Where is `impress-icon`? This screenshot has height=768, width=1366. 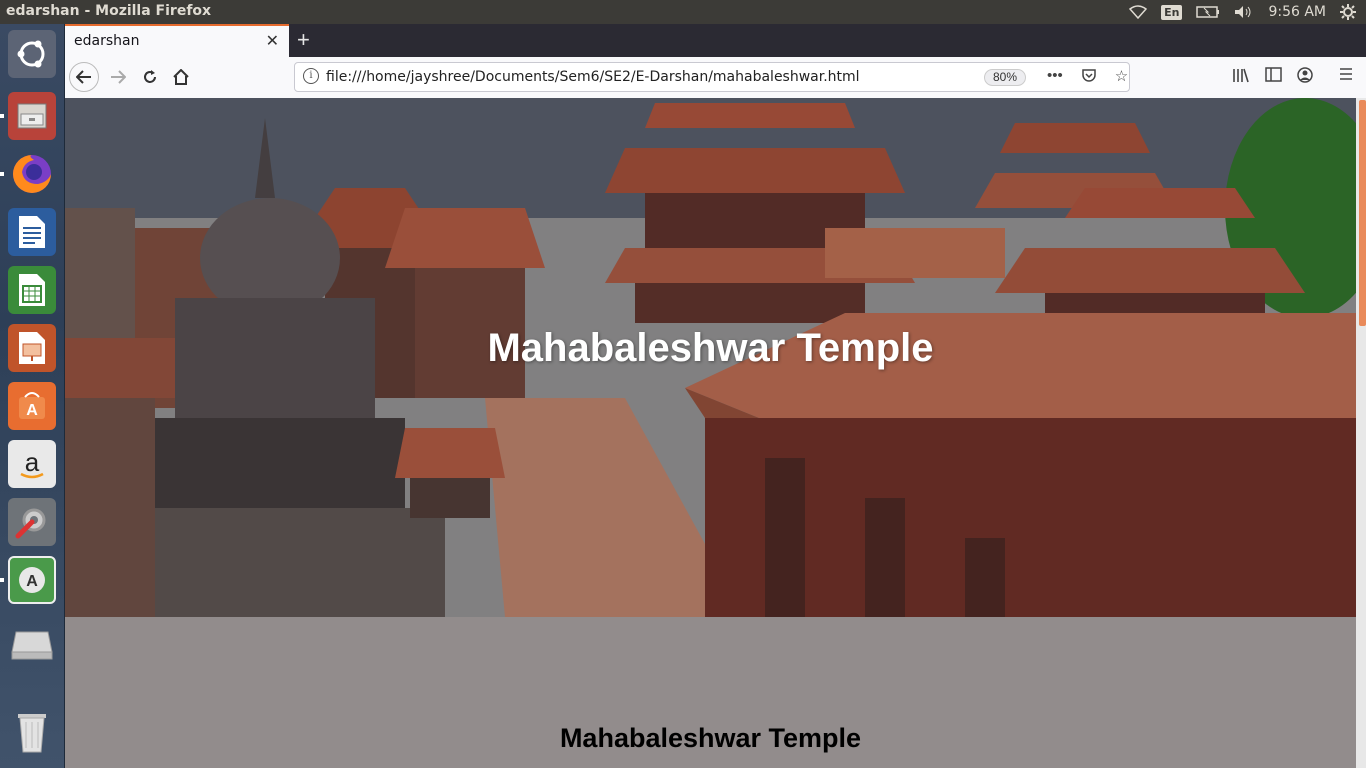
impress-icon is located at coordinates (32, 348).